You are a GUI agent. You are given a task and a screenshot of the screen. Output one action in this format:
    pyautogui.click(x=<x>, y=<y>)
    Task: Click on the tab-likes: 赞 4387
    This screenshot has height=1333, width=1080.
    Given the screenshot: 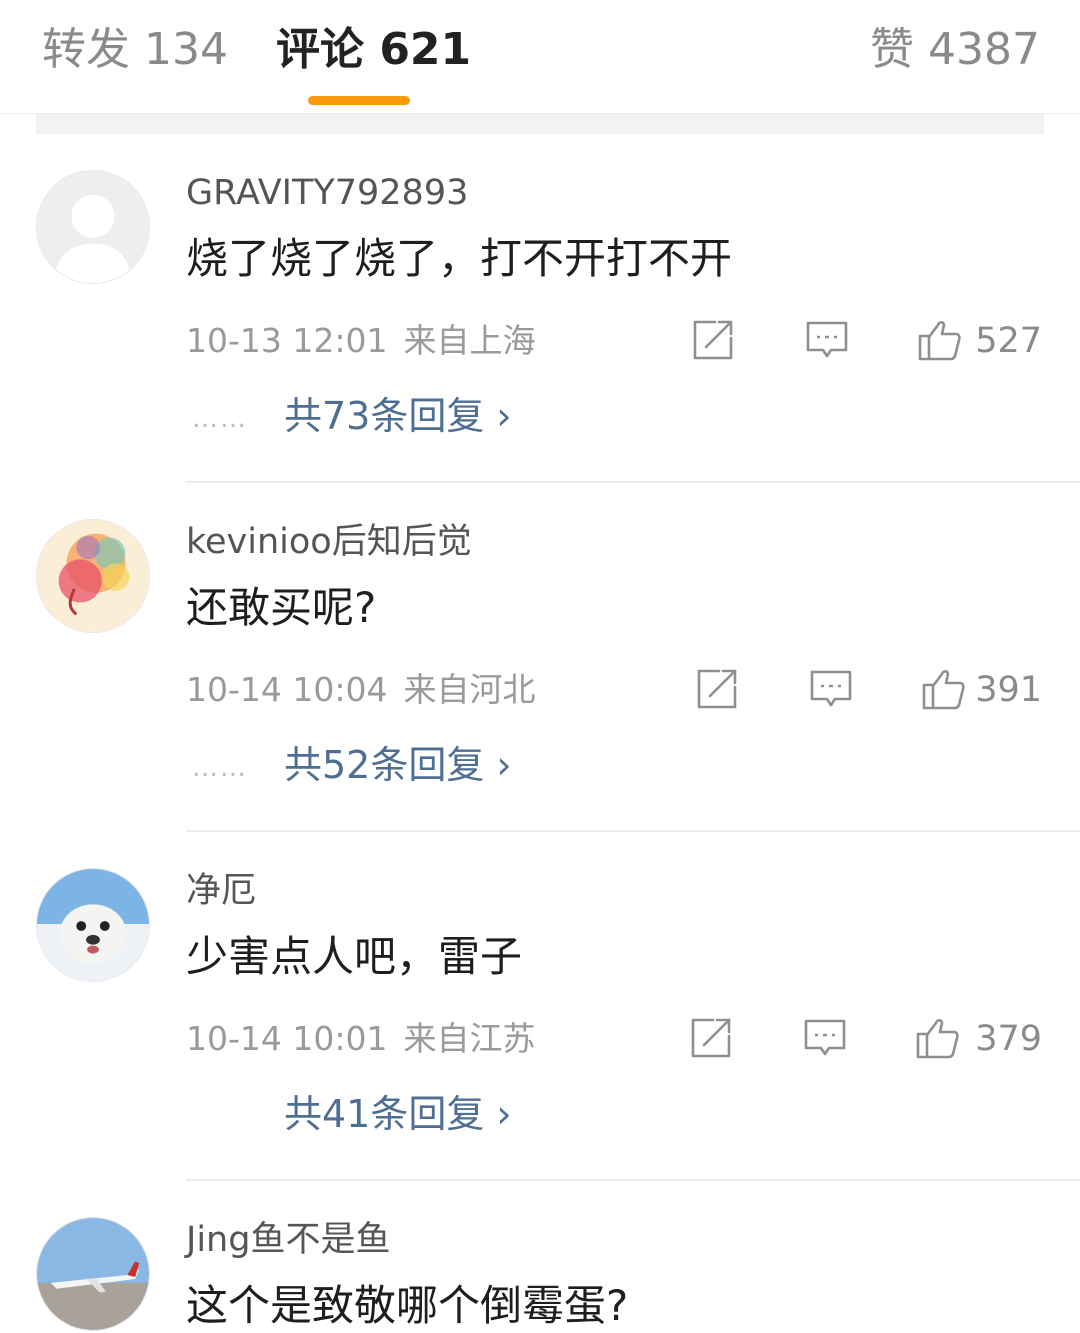 What is the action you would take?
    pyautogui.click(x=955, y=50)
    